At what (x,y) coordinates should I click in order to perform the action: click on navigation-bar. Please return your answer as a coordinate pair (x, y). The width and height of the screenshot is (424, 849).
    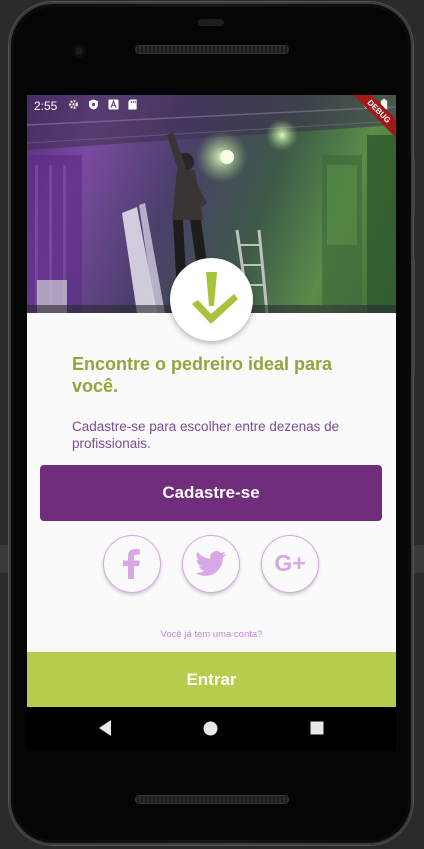
    Looking at the image, I should click on (211, 729).